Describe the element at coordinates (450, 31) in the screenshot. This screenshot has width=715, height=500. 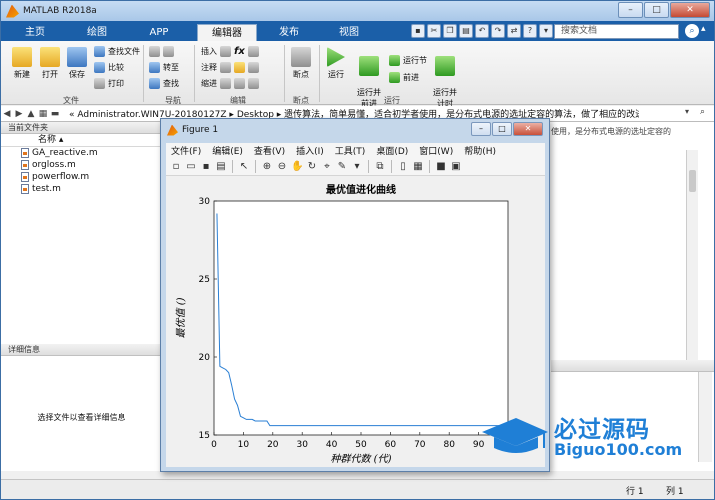
I see `copy-quick-icon: ❐` at that location.